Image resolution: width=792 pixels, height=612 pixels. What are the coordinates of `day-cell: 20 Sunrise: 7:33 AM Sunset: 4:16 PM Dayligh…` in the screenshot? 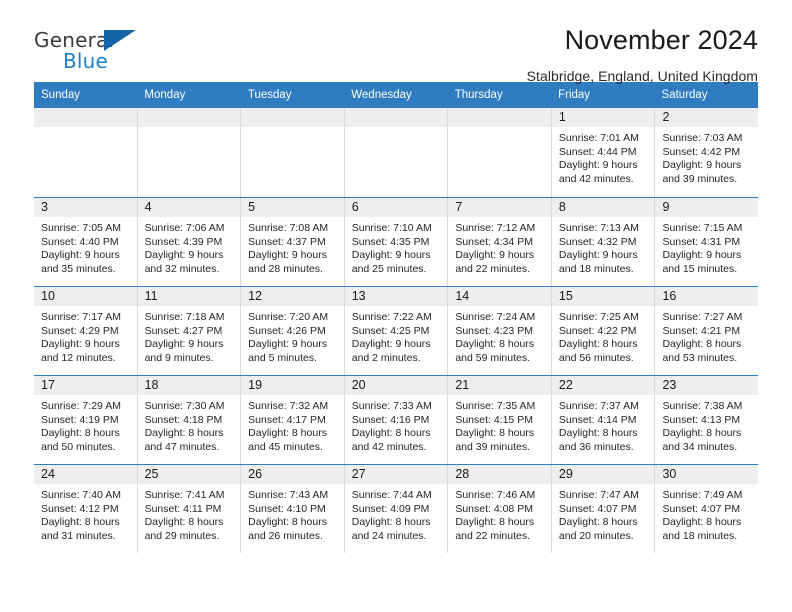 It's located at (396, 420).